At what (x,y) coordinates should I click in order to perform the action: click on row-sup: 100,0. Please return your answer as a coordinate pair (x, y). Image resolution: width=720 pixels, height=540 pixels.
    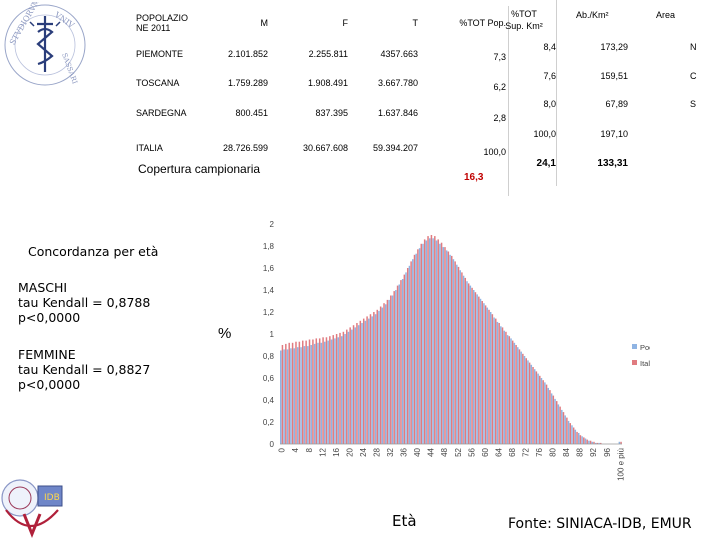
    Looking at the image, I should click on (544, 134).